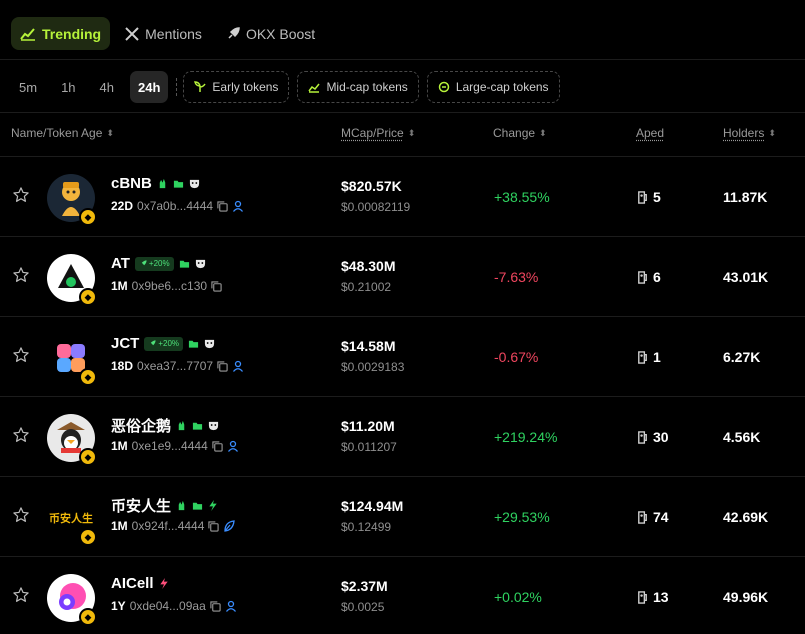 Image resolution: width=805 pixels, height=634 pixels. What do you see at coordinates (367, 87) in the screenshot?
I see `chip-mid-label: Mid-cap tokens` at bounding box center [367, 87].